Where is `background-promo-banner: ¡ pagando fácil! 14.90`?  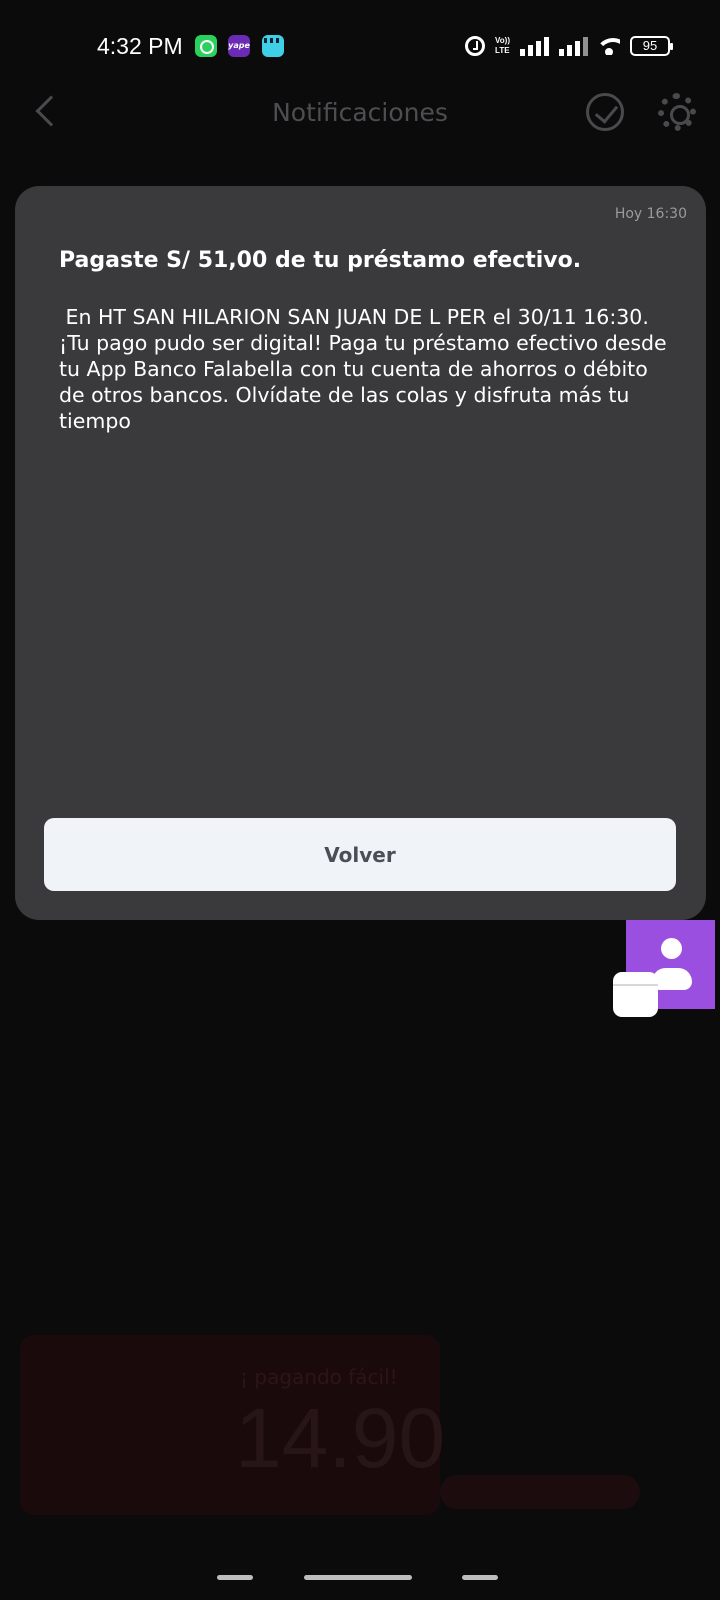 background-promo-banner: ¡ pagando fácil! 14.90 is located at coordinates (360, 1430).